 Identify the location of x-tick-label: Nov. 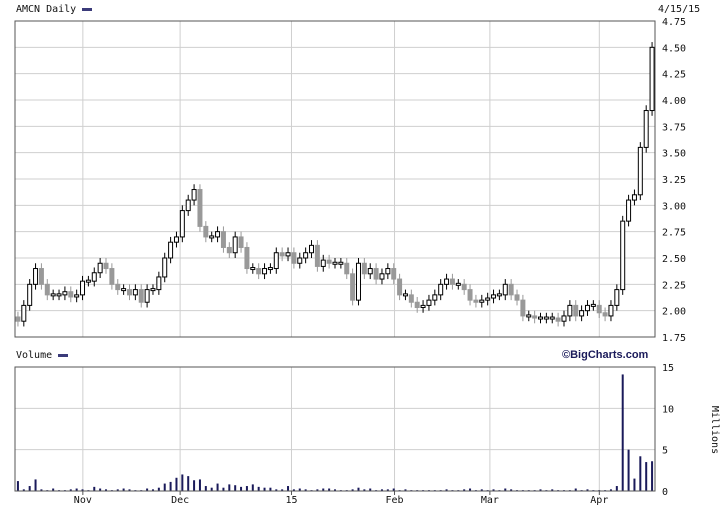
(83, 500).